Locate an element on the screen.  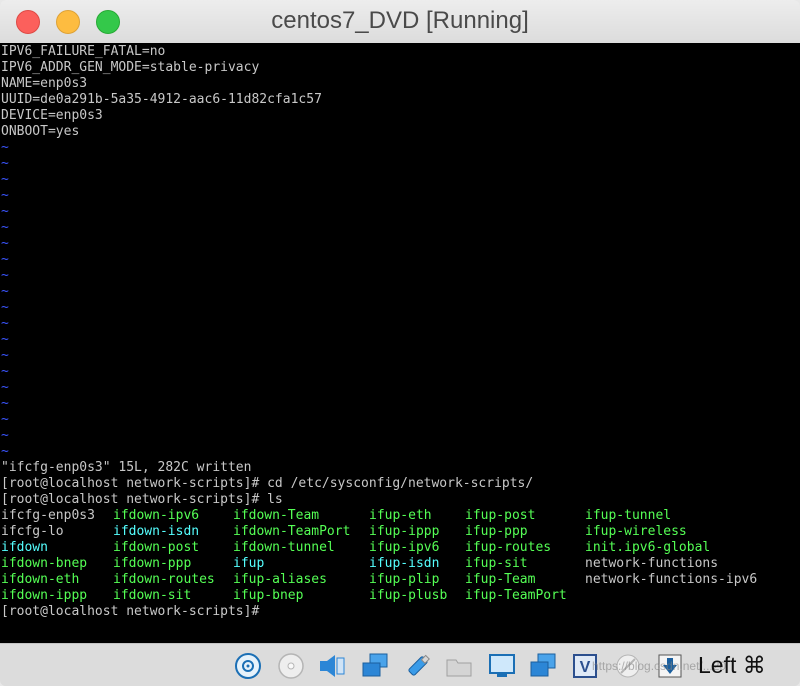
config-line: DEVICE=enp0s3 is located at coordinates (52, 115).